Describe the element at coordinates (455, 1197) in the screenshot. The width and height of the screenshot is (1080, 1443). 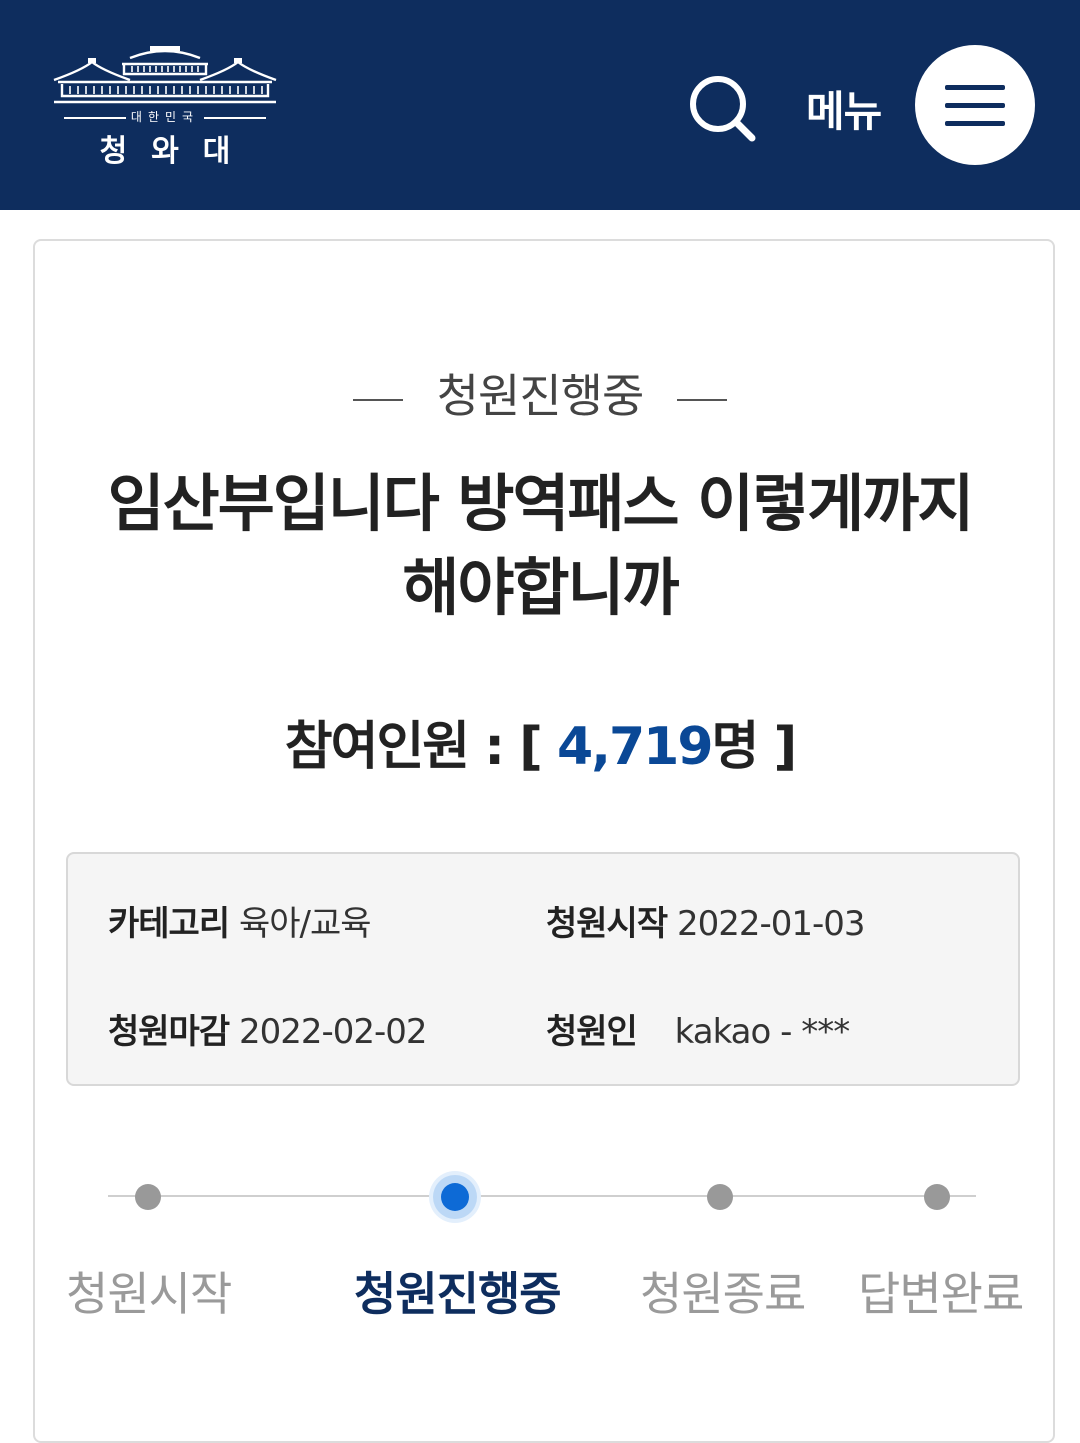
I see `progress-dot-active` at that location.